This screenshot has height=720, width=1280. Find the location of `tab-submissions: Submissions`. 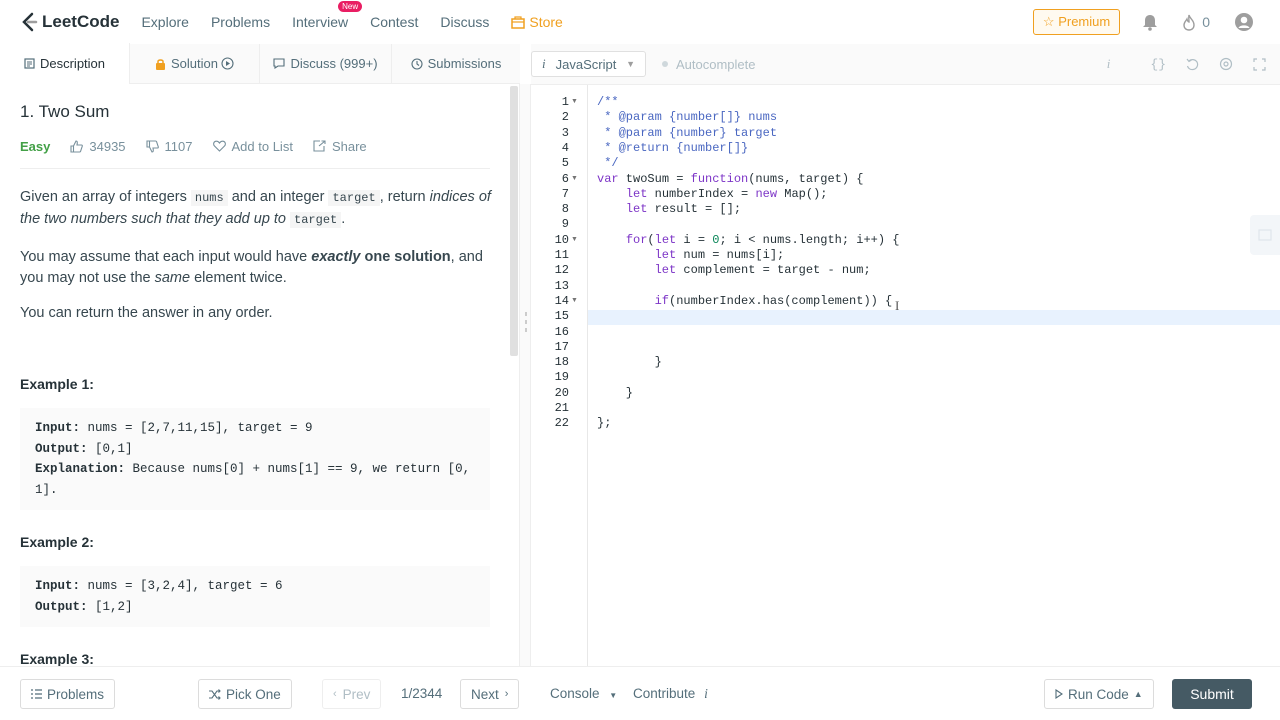

tab-submissions: Submissions is located at coordinates (456, 64).